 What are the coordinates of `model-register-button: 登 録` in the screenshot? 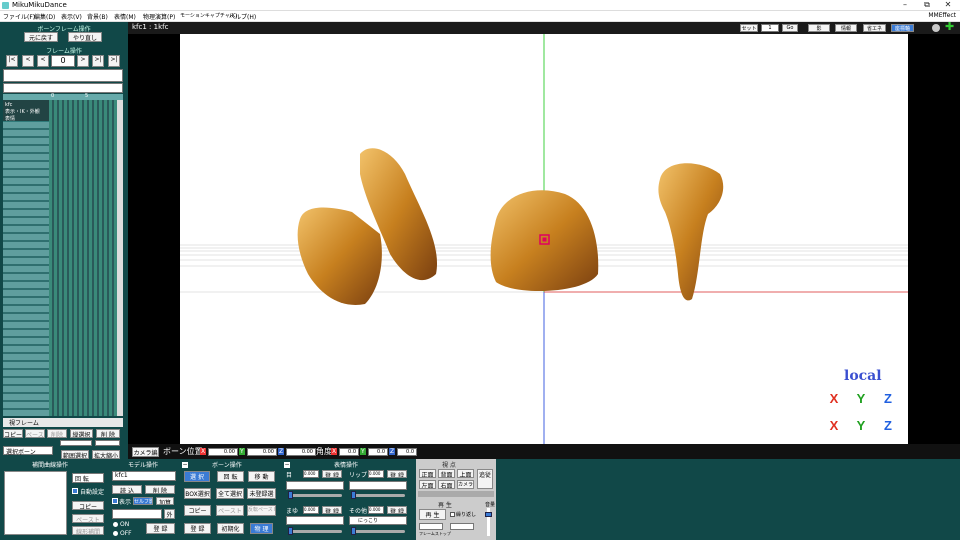 It's located at (160, 528).